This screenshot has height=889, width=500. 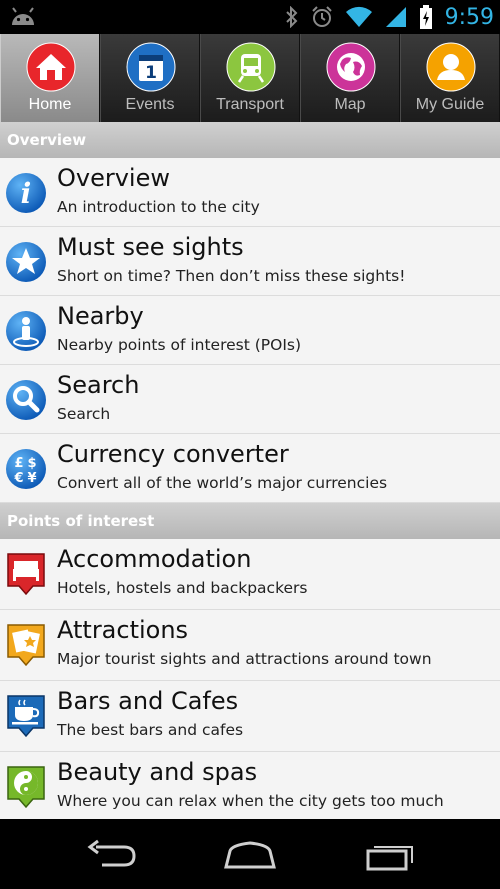 I want to click on system-navigation-bar, so click(x=250, y=854).